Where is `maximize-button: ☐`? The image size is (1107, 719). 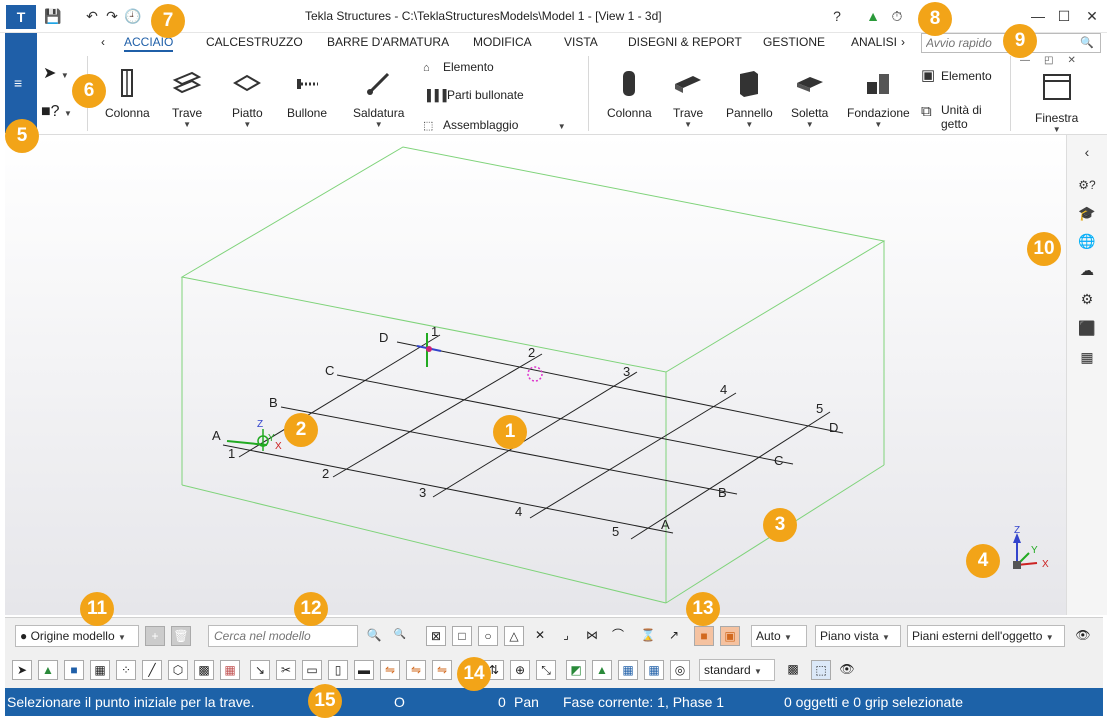
maximize-button: ☐ is located at coordinates (1064, 16).